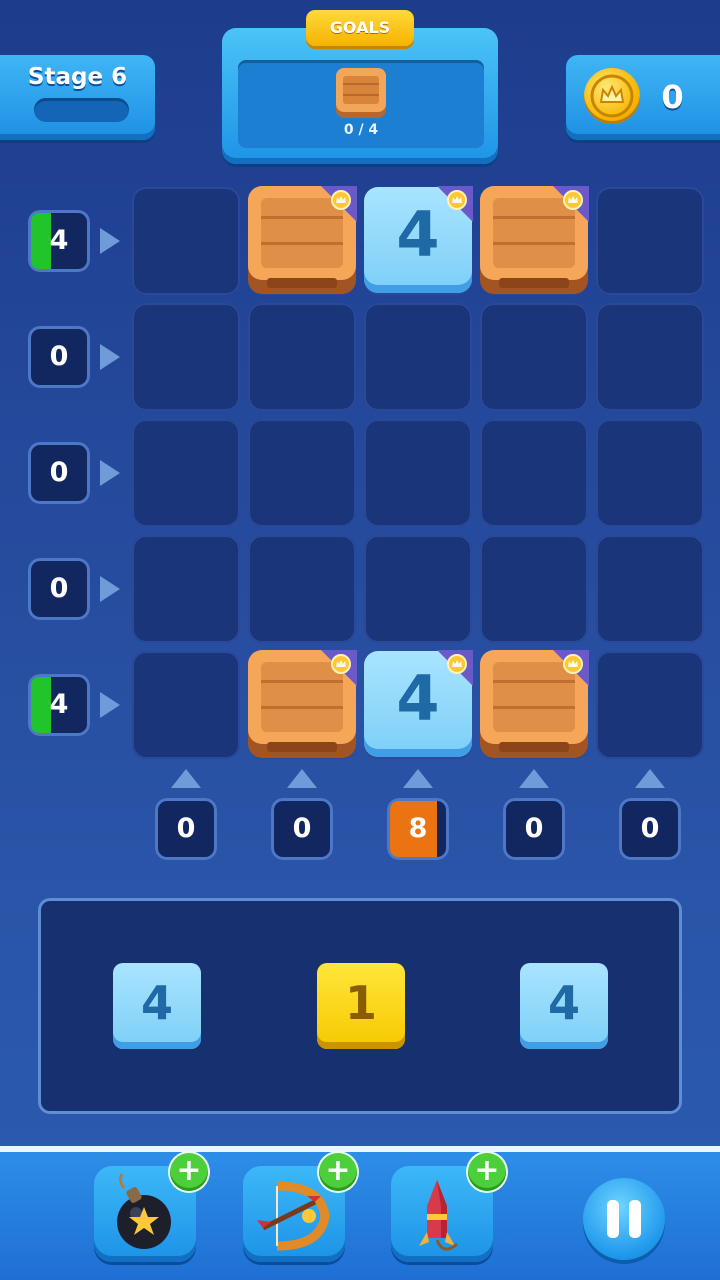 Image resolution: width=720 pixels, height=1280 pixels. What do you see at coordinates (338, 1172) in the screenshot?
I see `crossbow-add-button: +` at bounding box center [338, 1172].